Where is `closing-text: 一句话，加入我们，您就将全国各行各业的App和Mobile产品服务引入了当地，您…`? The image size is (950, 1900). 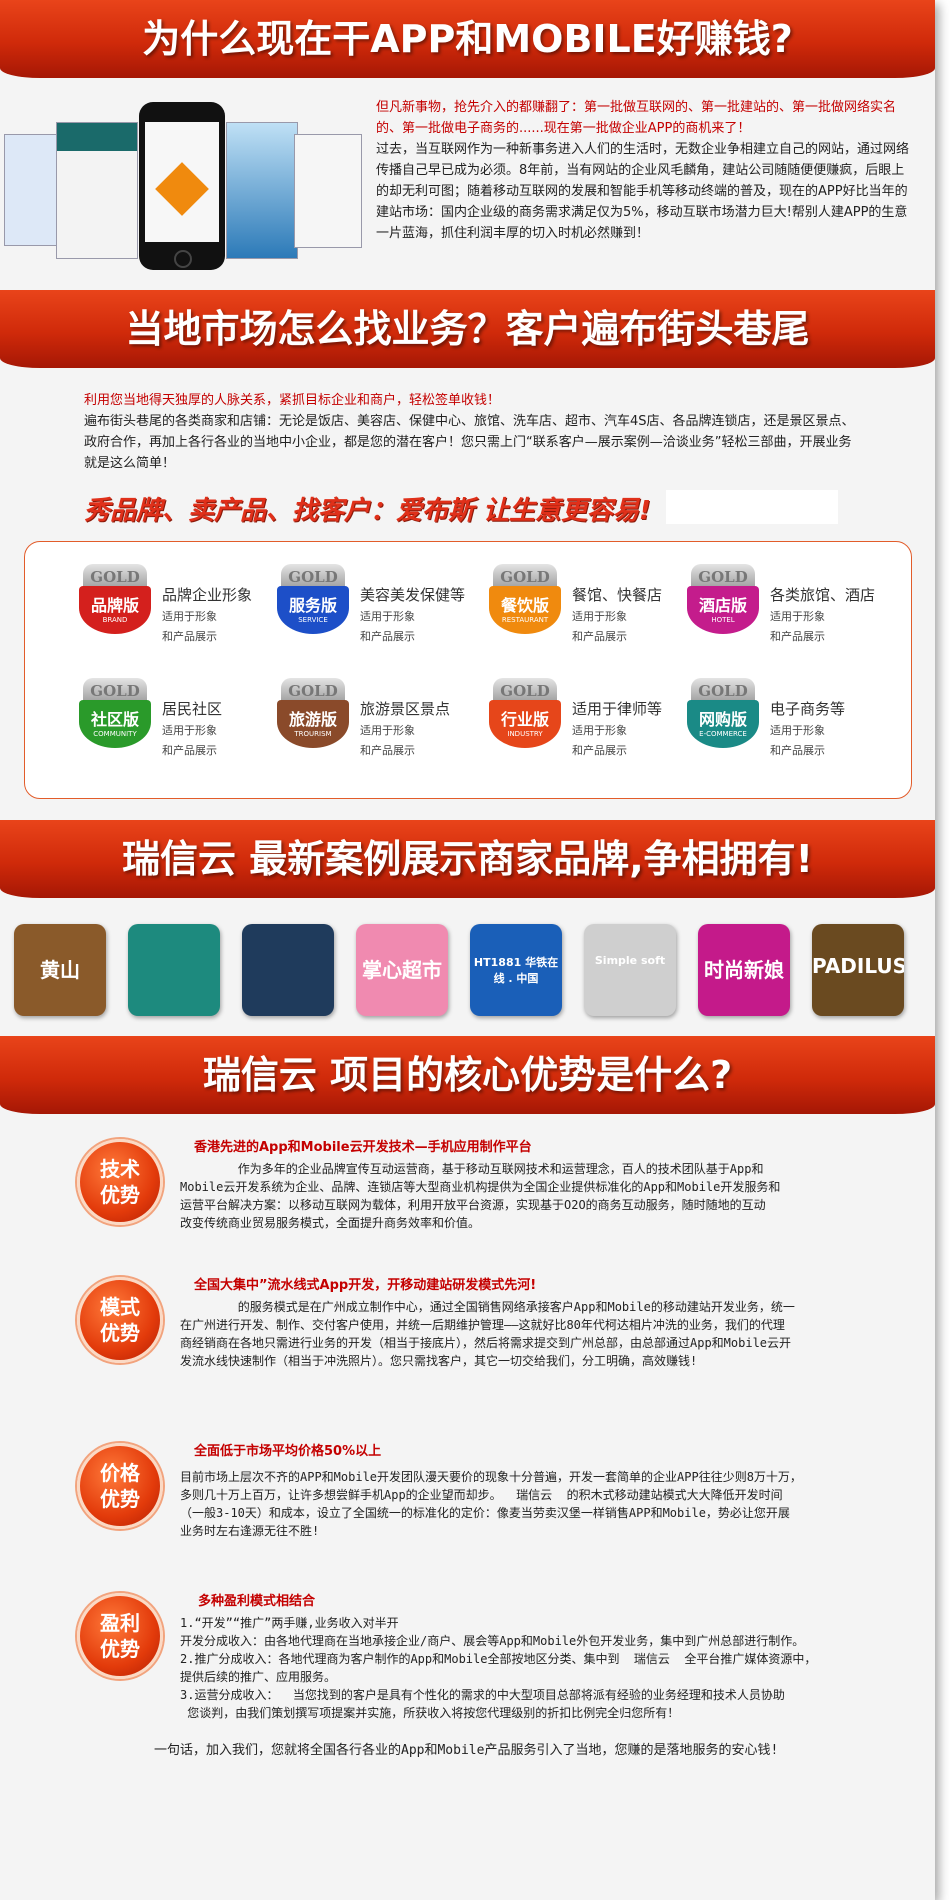
closing-text: 一句话，加入我们，您就将全国各行各业的App和Mobile产品服务引入了当地，您… is located at coordinates (466, 1750).